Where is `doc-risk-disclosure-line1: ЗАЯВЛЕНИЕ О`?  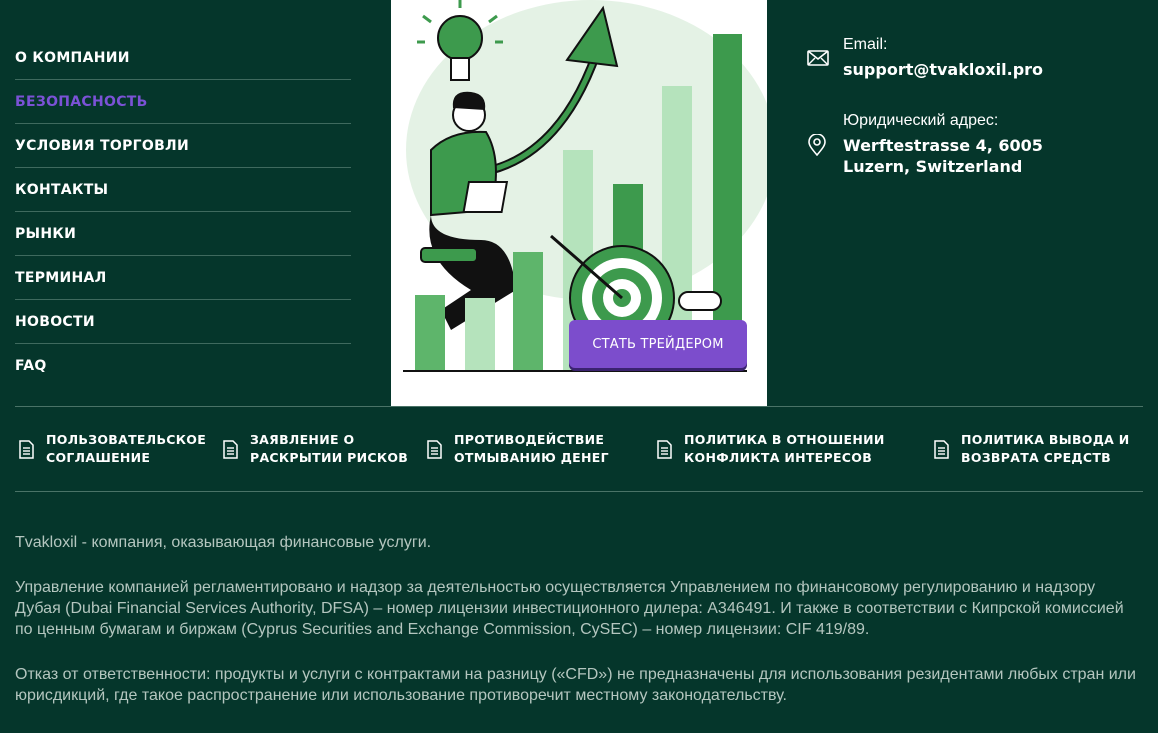 doc-risk-disclosure-line1: ЗАЯВЛЕНИЕ О is located at coordinates (302, 439).